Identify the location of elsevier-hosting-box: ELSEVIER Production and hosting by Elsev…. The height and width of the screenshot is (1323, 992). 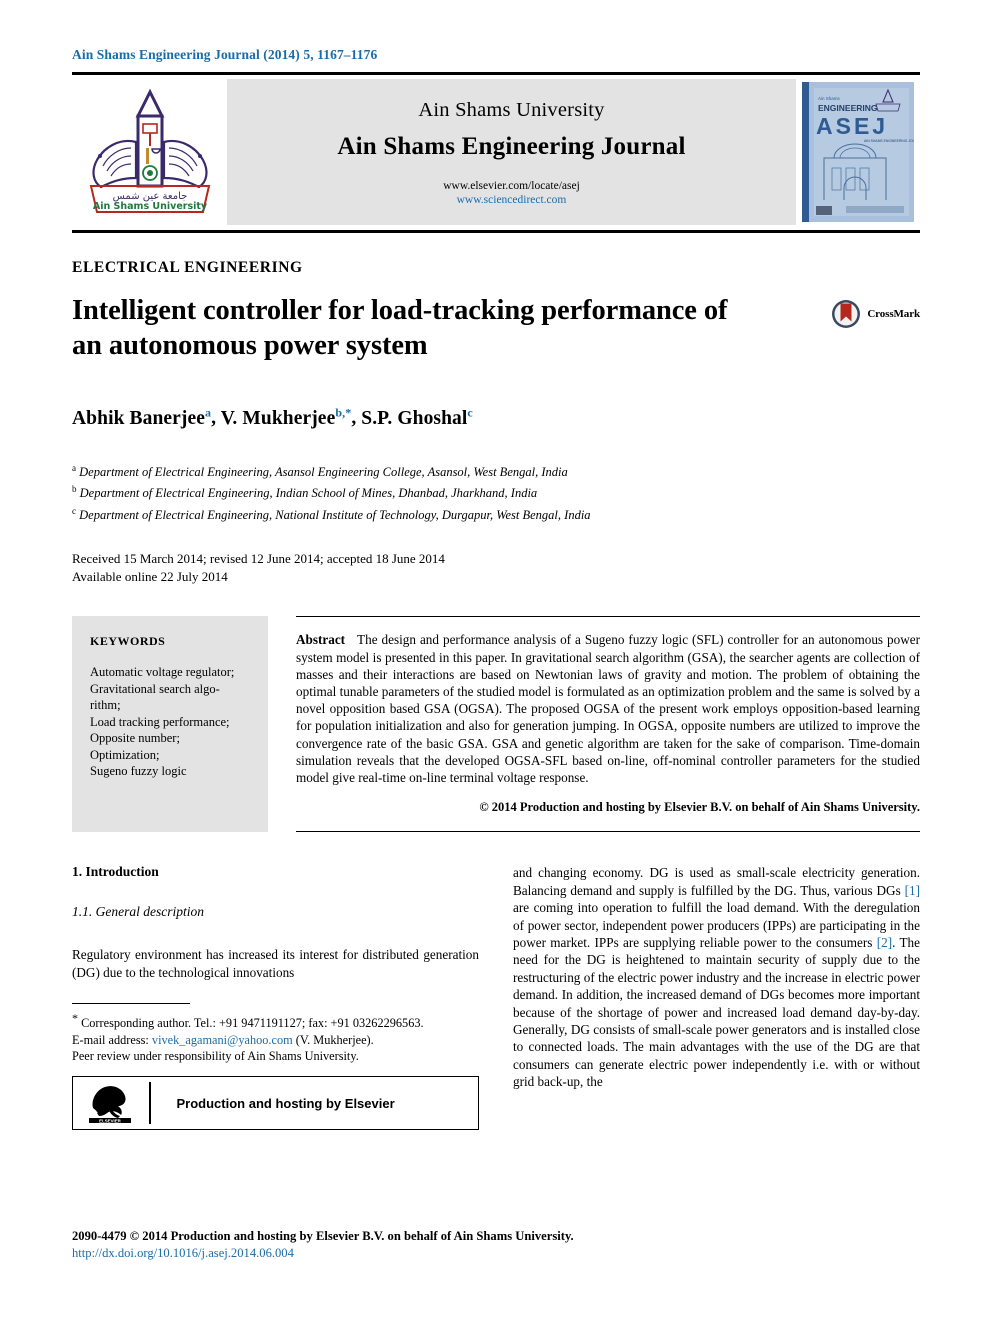
(275, 1103).